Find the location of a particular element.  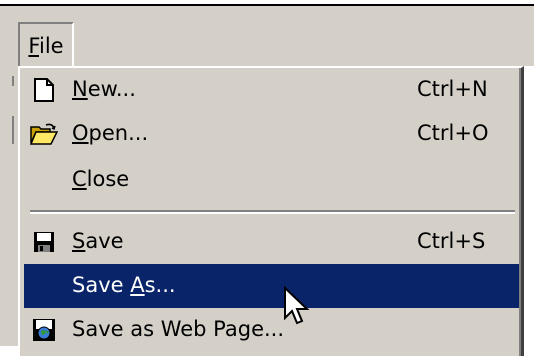

floppy-disk-icon is located at coordinates (44, 242).